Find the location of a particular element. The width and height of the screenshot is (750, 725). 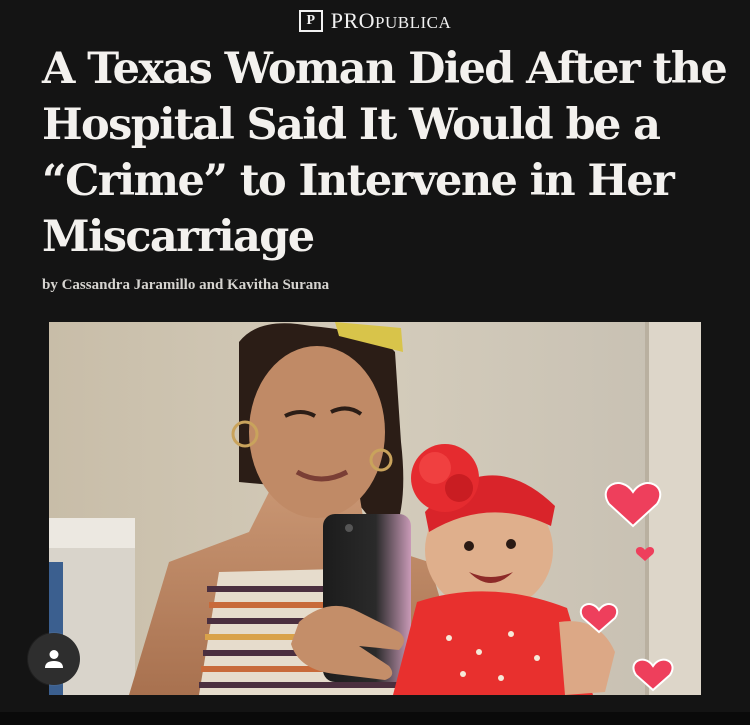

bottom-edge is located at coordinates (375, 718).